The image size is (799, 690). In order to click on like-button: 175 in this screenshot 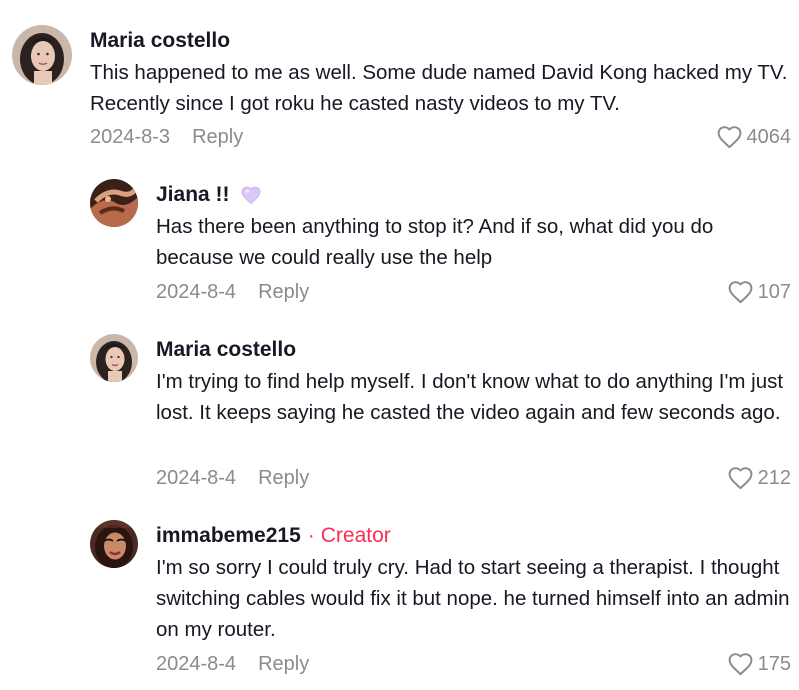, I will do `click(759, 664)`.